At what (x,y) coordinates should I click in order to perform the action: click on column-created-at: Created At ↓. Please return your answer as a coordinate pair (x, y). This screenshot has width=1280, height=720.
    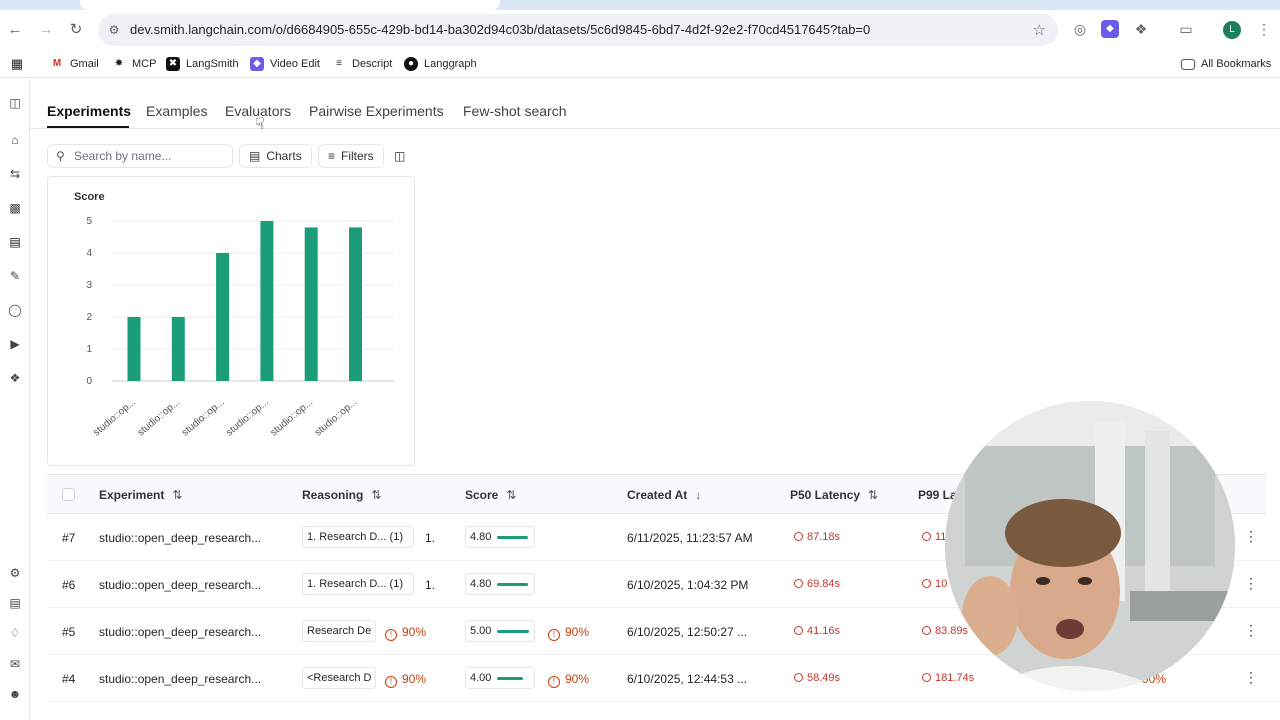
    Looking at the image, I should click on (664, 495).